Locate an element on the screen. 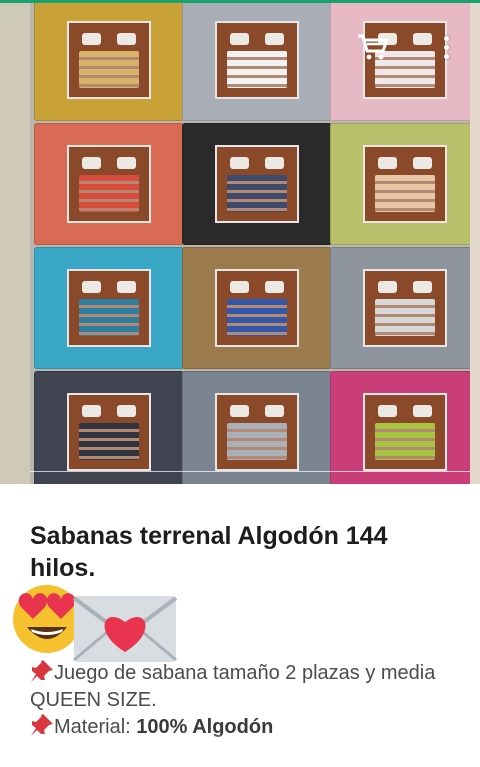  pkg-black-white is located at coordinates (257, 184).